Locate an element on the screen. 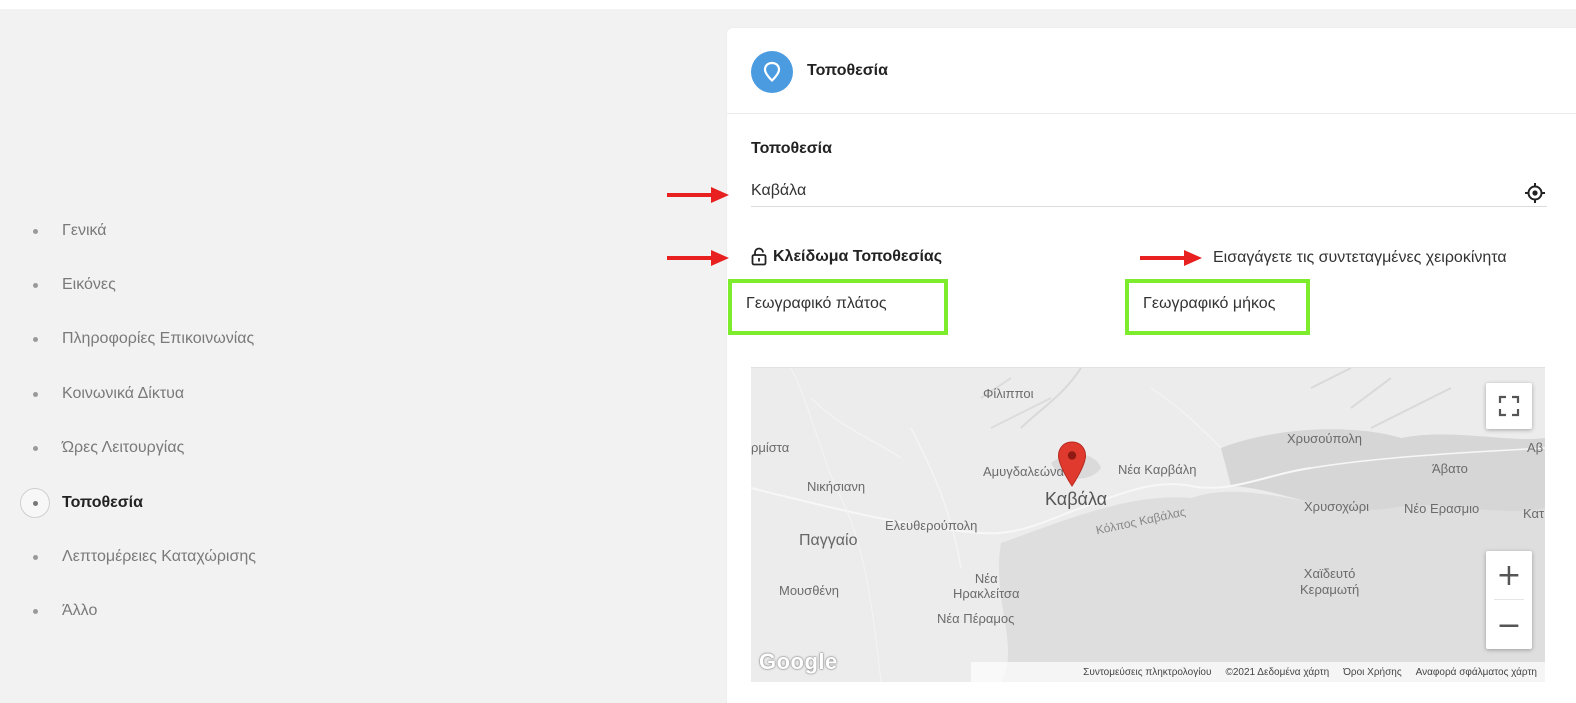  map-pin-icon is located at coordinates (772, 72).